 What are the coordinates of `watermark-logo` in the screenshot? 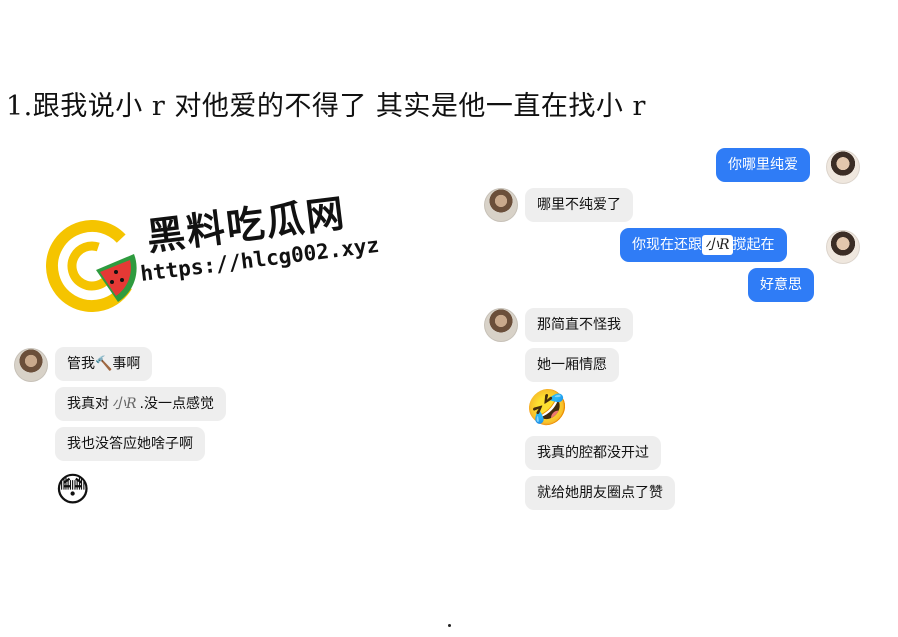 It's located at (92, 266).